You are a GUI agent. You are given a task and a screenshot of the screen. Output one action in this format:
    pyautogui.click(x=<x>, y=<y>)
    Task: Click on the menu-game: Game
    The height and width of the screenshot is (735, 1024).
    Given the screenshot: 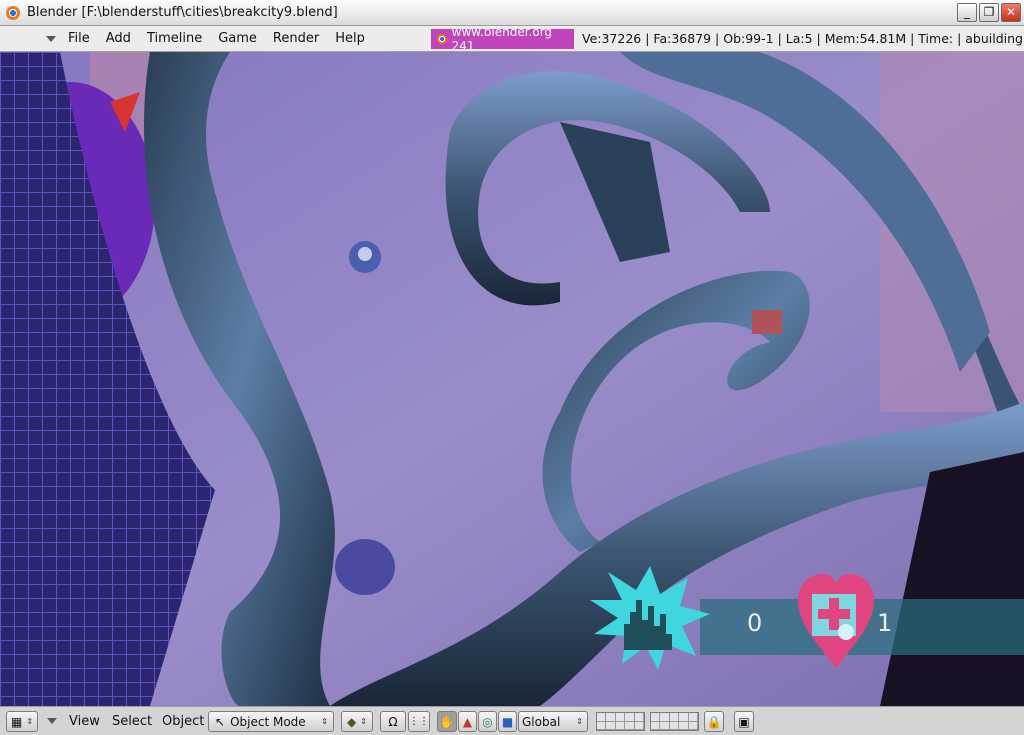 What is the action you would take?
    pyautogui.click(x=237, y=38)
    